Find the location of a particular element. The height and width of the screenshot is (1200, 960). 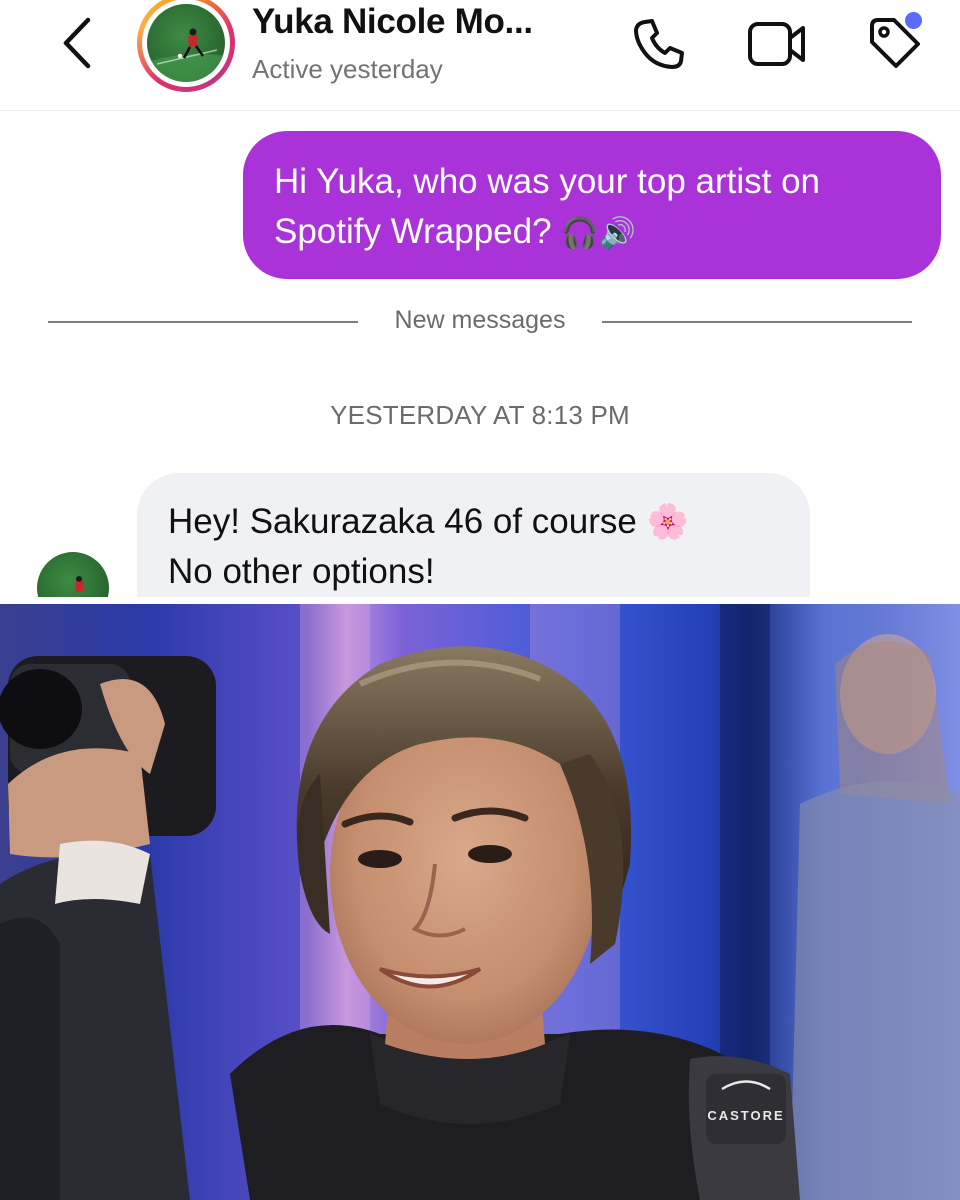

message-timestamp: YESTERDAY AT 8:13 PM is located at coordinates (480, 415).